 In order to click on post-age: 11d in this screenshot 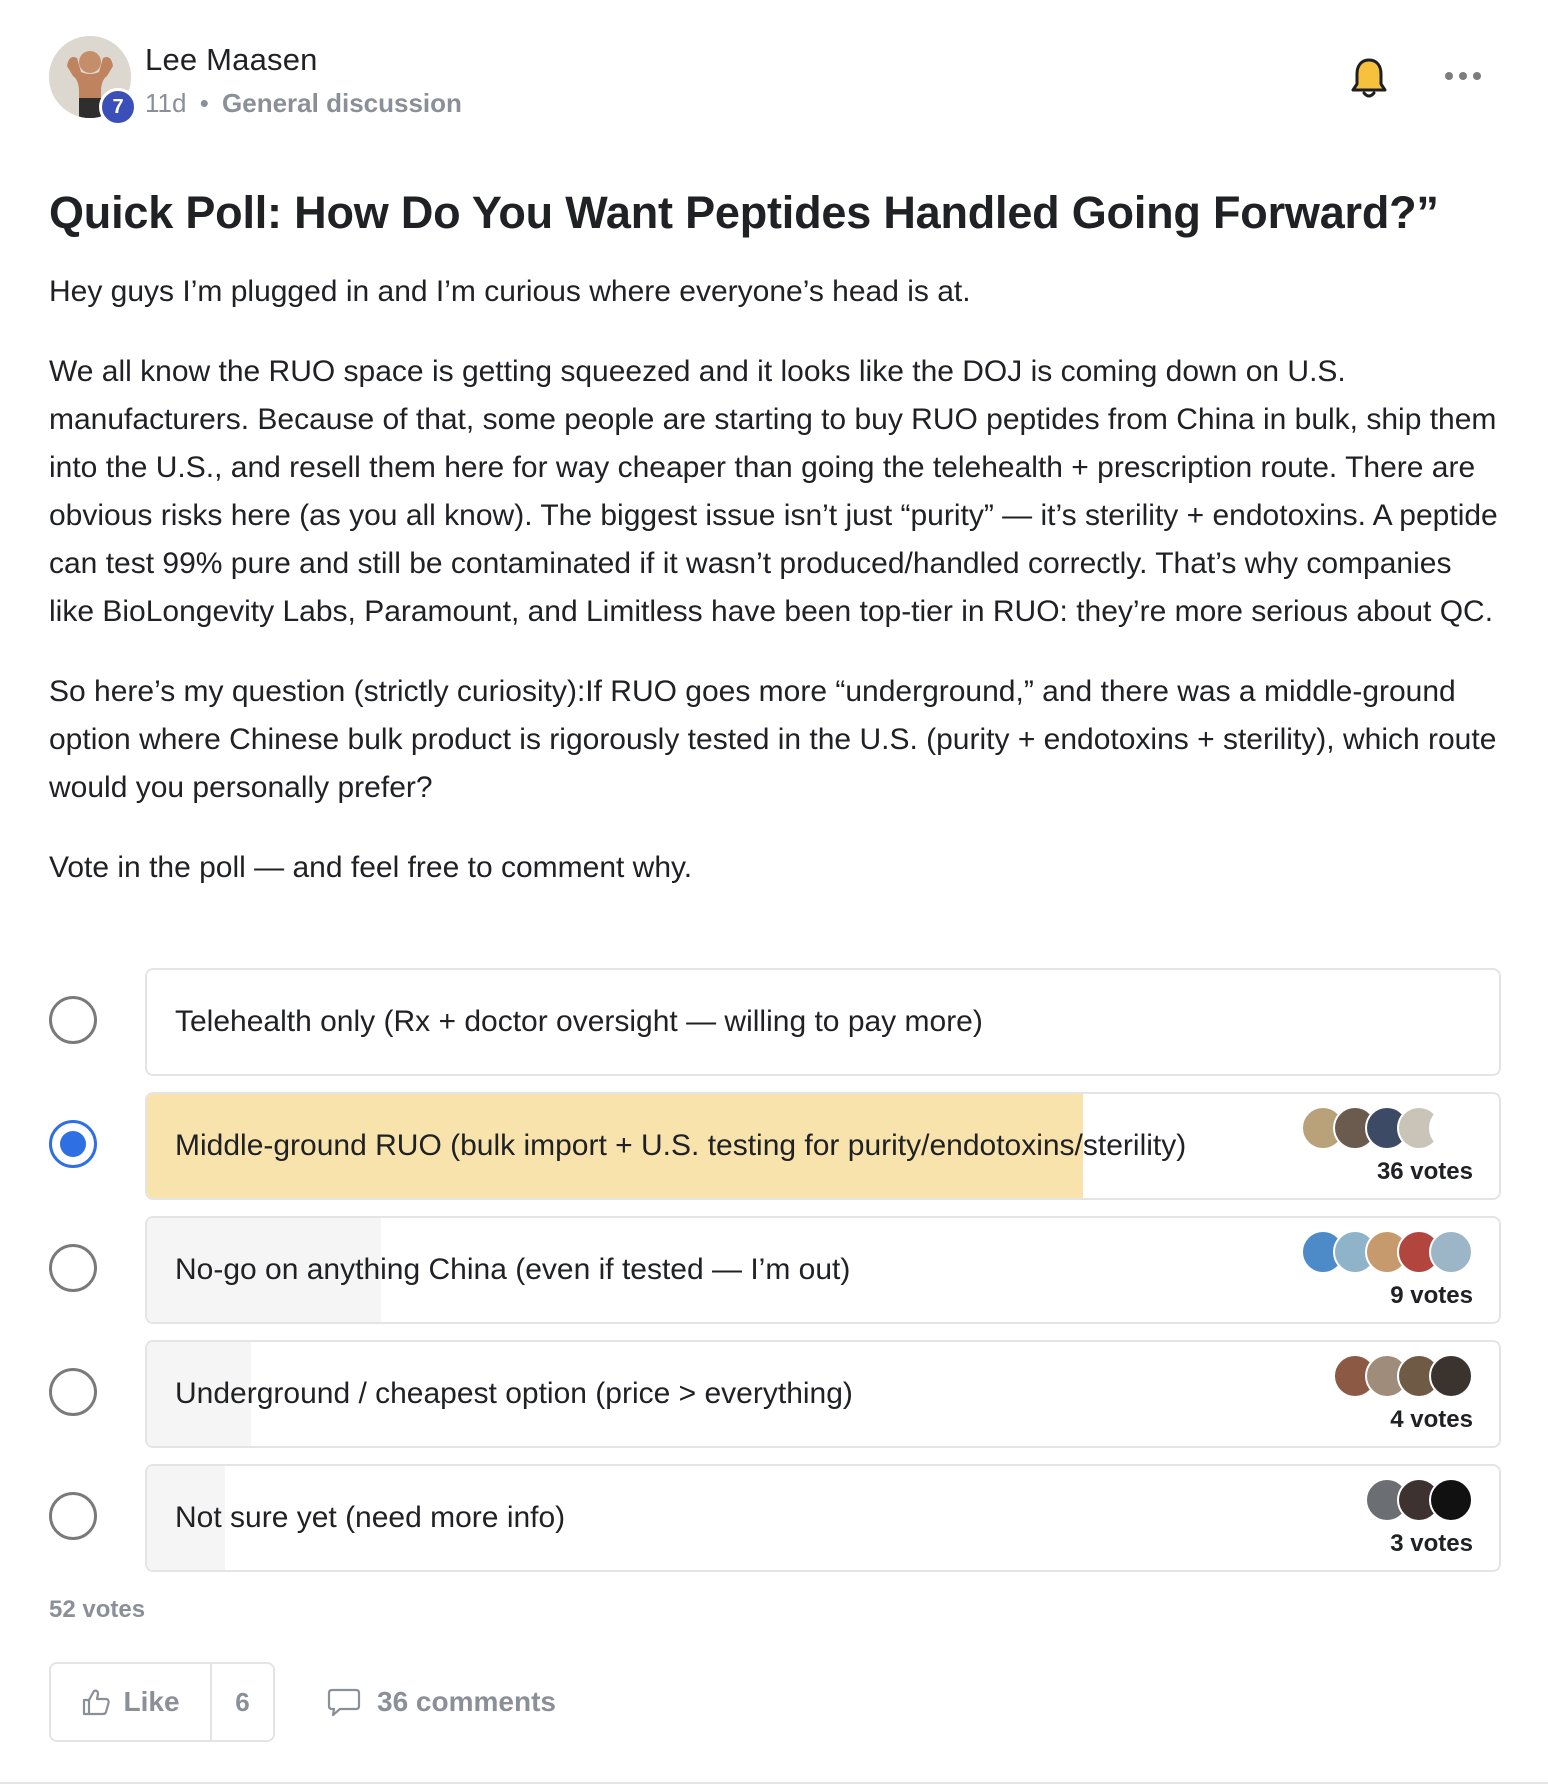, I will do `click(166, 103)`.